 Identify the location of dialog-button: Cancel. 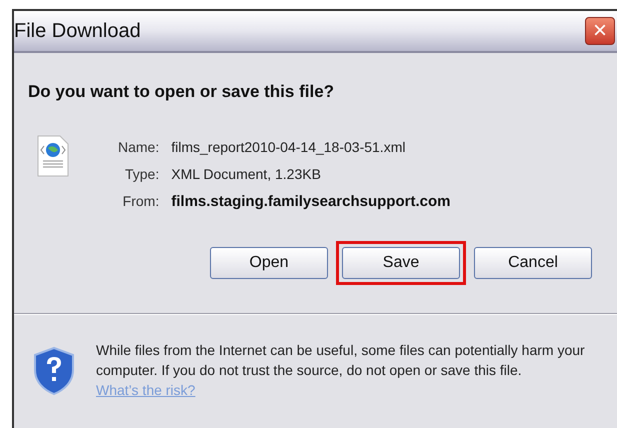
(533, 263).